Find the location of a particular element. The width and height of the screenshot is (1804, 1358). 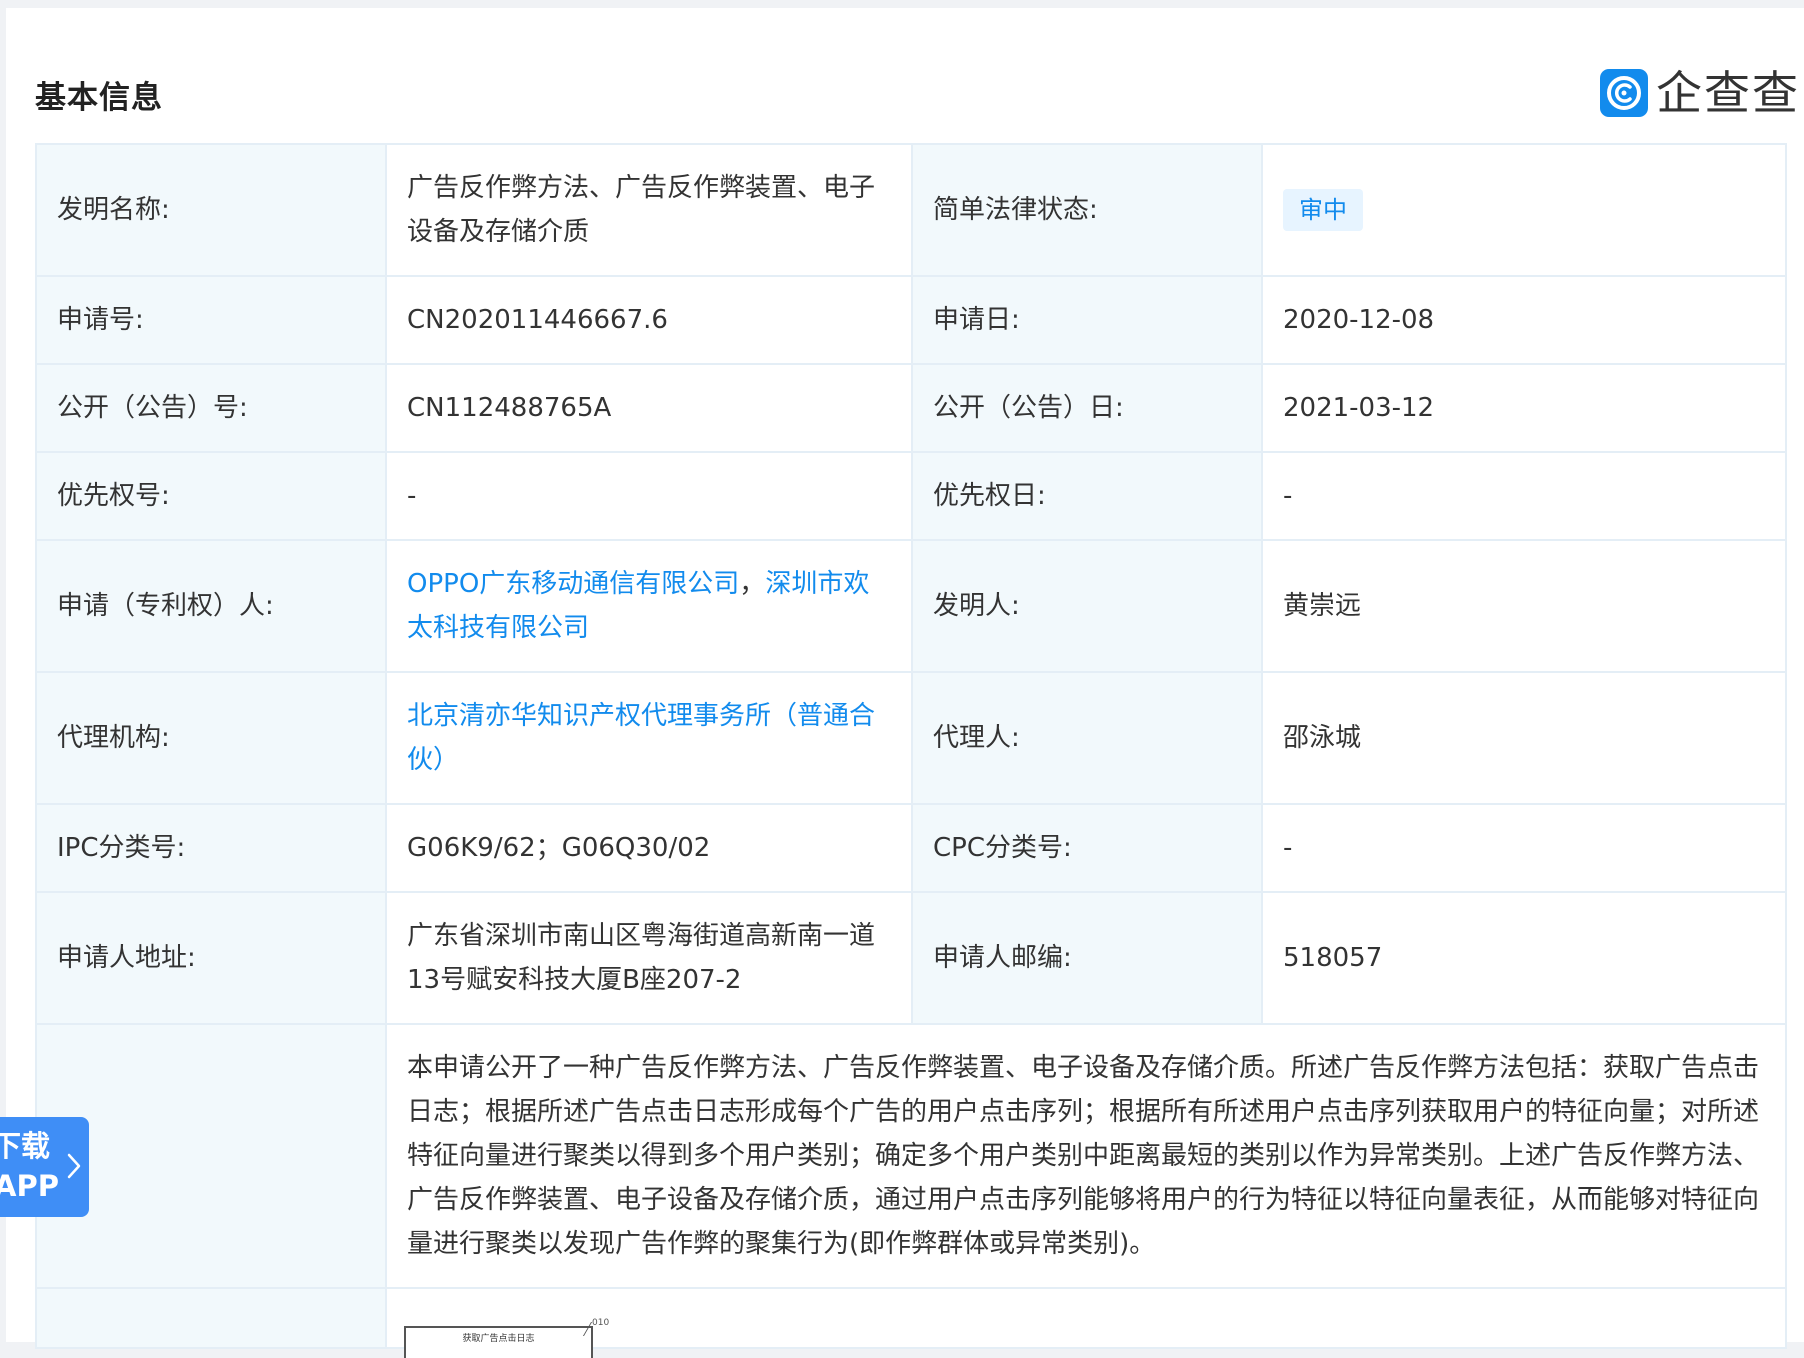

chevron-right-icon is located at coordinates (74, 1166).